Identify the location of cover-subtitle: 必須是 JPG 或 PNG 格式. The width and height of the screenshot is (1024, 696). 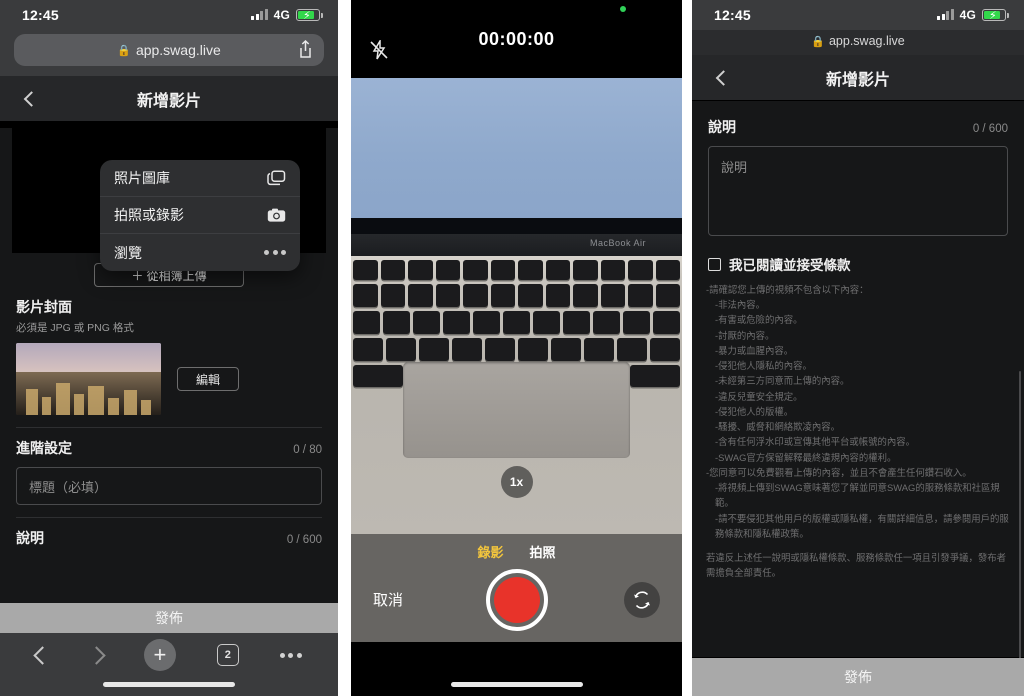
(75, 328).